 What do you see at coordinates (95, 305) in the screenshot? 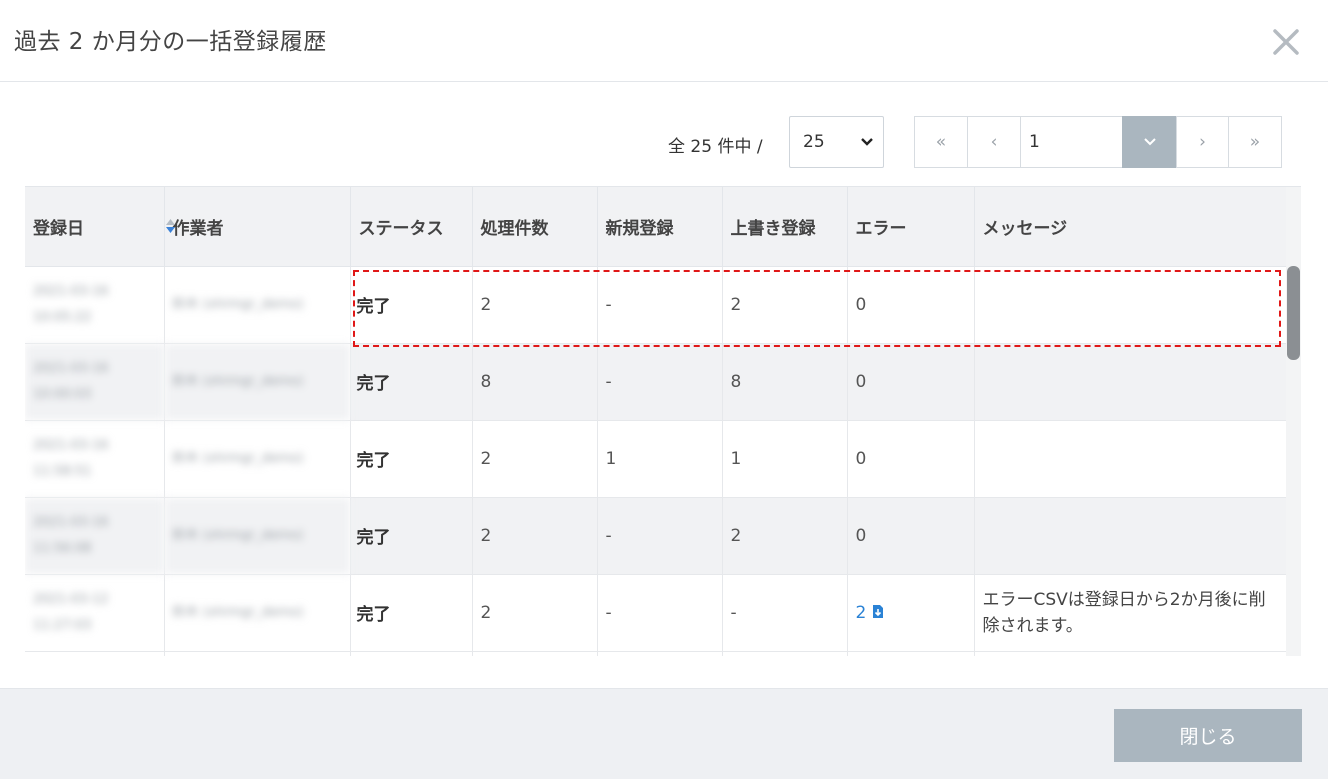
I see `cell-date: 2021-03-16 10:05:22` at bounding box center [95, 305].